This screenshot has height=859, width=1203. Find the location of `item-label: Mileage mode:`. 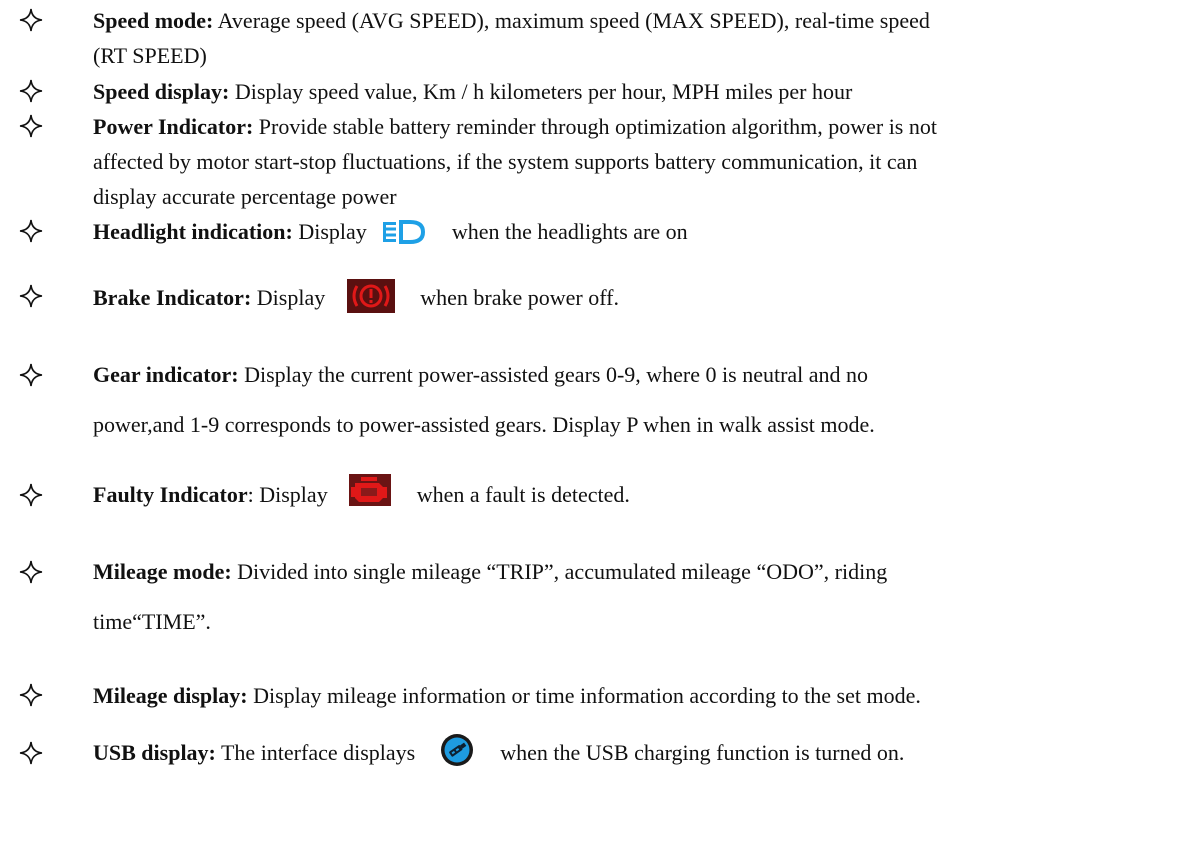

item-label: Mileage mode: is located at coordinates (162, 571).